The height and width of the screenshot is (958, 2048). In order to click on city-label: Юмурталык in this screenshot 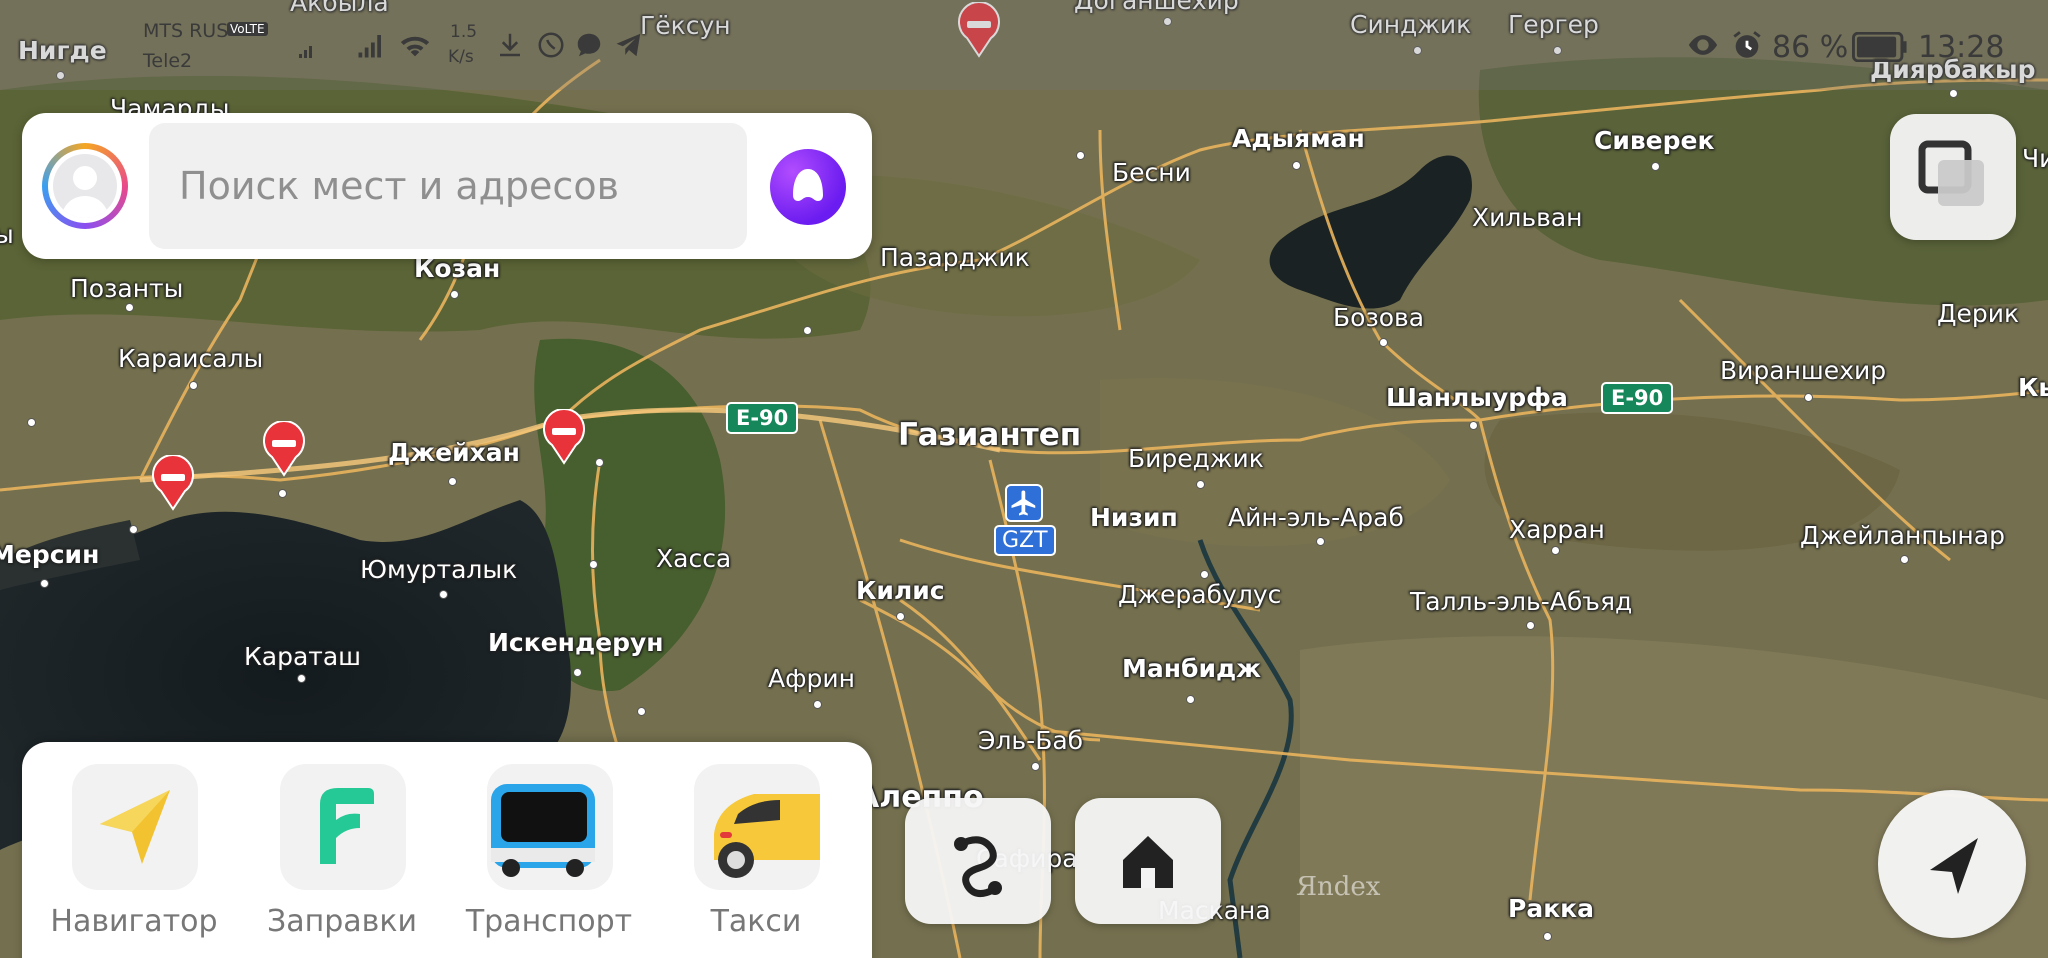, I will do `click(439, 569)`.